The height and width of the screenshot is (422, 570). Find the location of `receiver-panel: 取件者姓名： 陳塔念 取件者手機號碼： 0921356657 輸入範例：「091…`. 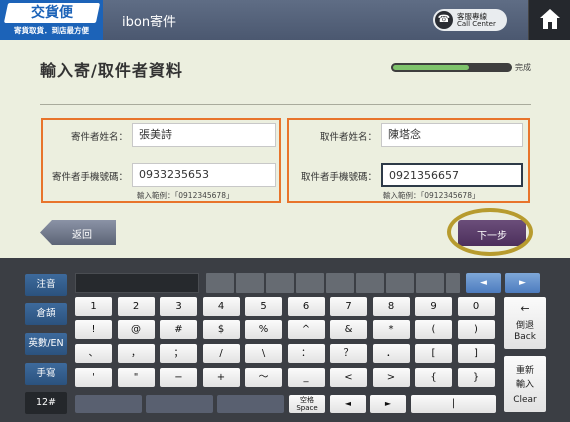

receiver-panel: 取件者姓名： 陳塔念 取件者手機號碼： 0921356657 輸入範例：「091… is located at coordinates (408, 160).